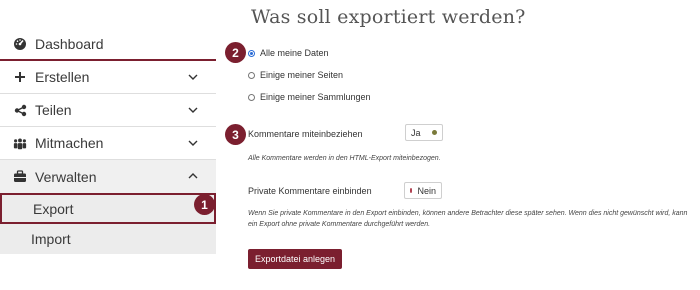 This screenshot has width=700, height=290. What do you see at coordinates (416, 132) in the screenshot?
I see `toggle-value: Ja` at bounding box center [416, 132].